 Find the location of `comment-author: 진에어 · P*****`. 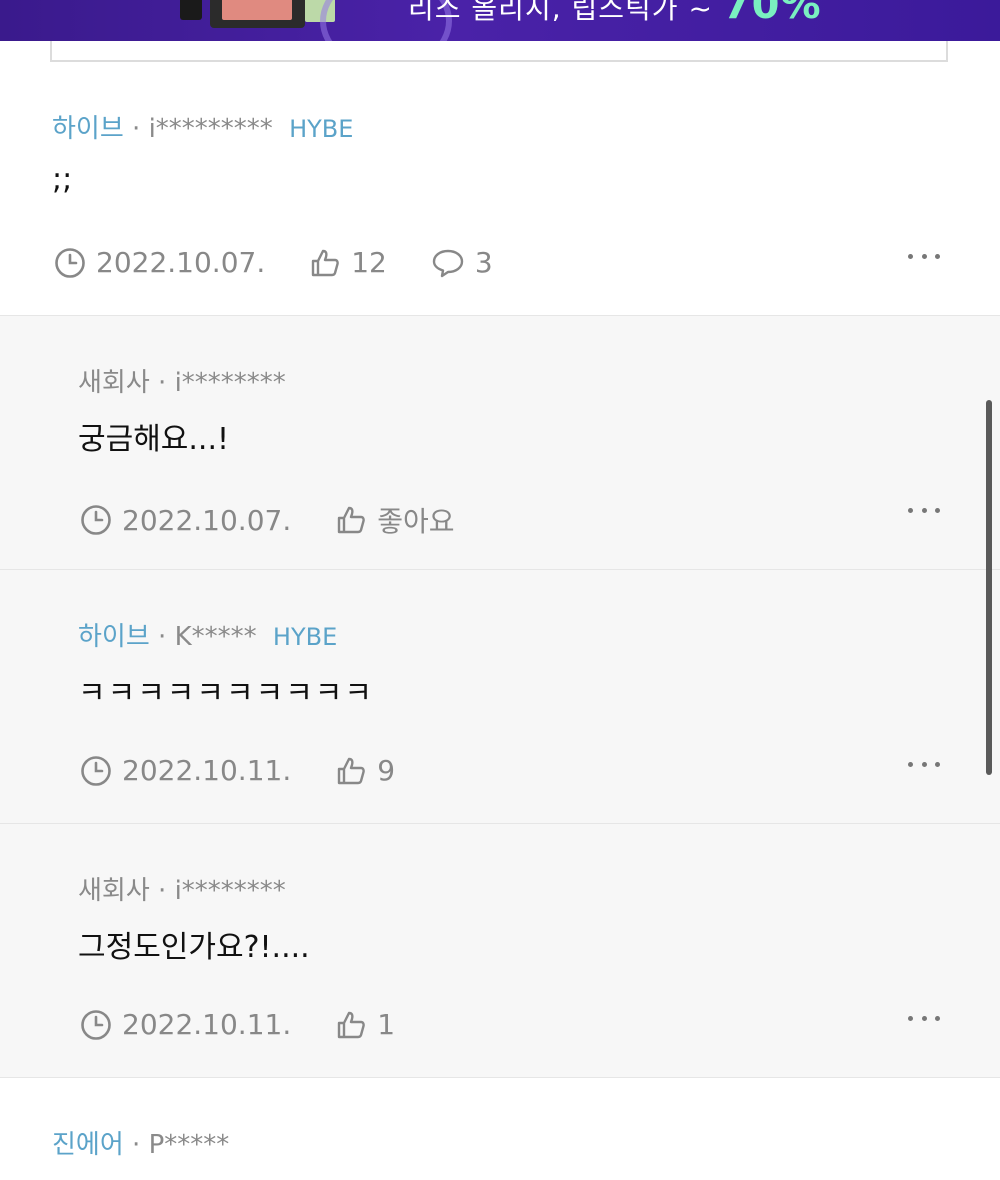

comment-author: 진에어 · P***** is located at coordinates (140, 1142).